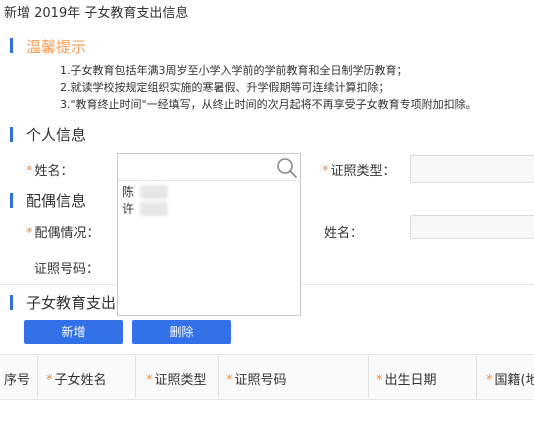 The width and height of the screenshot is (534, 434). What do you see at coordinates (76, 380) in the screenshot?
I see `column-header-child-name: * 子女姓名` at bounding box center [76, 380].